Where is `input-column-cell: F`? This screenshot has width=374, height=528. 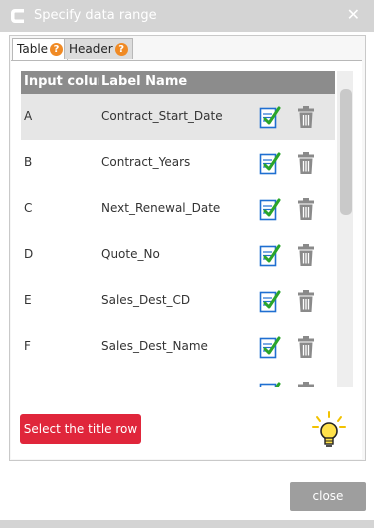 input-column-cell: F is located at coordinates (27, 346).